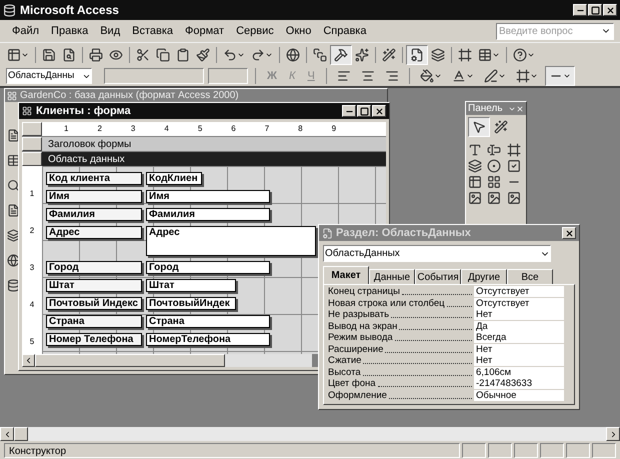  Describe the element at coordinates (364, 292) in the screenshot. I see `property-name: Конец страницы` at that location.